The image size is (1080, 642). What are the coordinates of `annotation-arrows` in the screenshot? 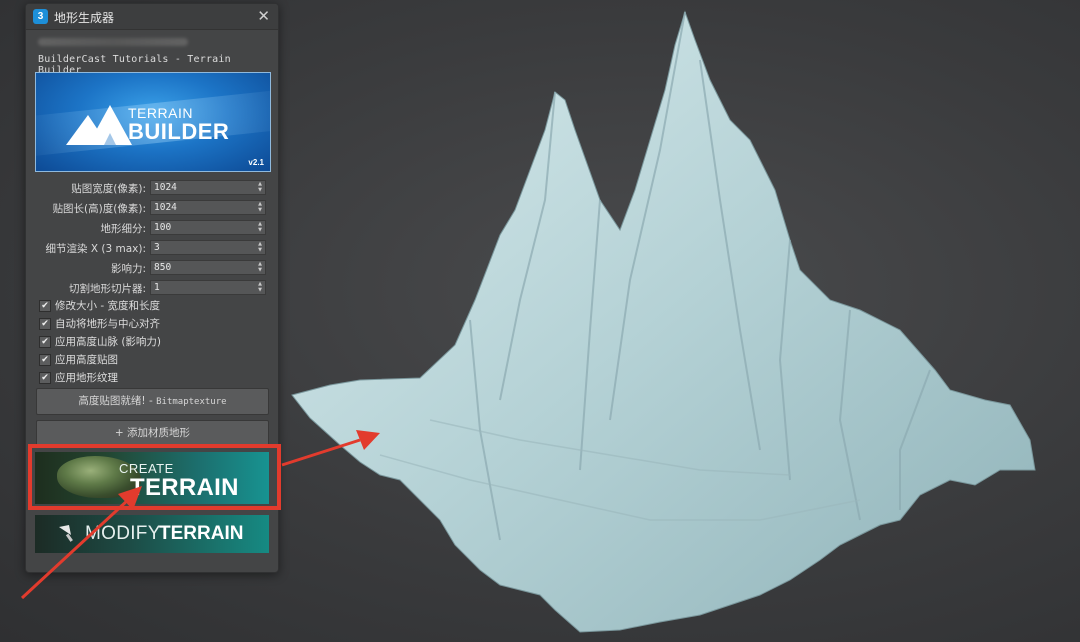 It's located at (200, 515).